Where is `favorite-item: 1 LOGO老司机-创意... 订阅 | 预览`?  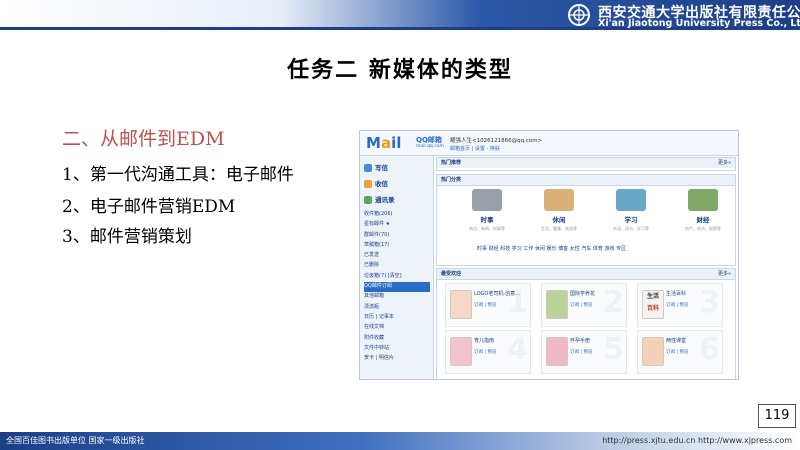 favorite-item: 1 LOGO老司机-创意... 订阅 | 预览 is located at coordinates (488, 305).